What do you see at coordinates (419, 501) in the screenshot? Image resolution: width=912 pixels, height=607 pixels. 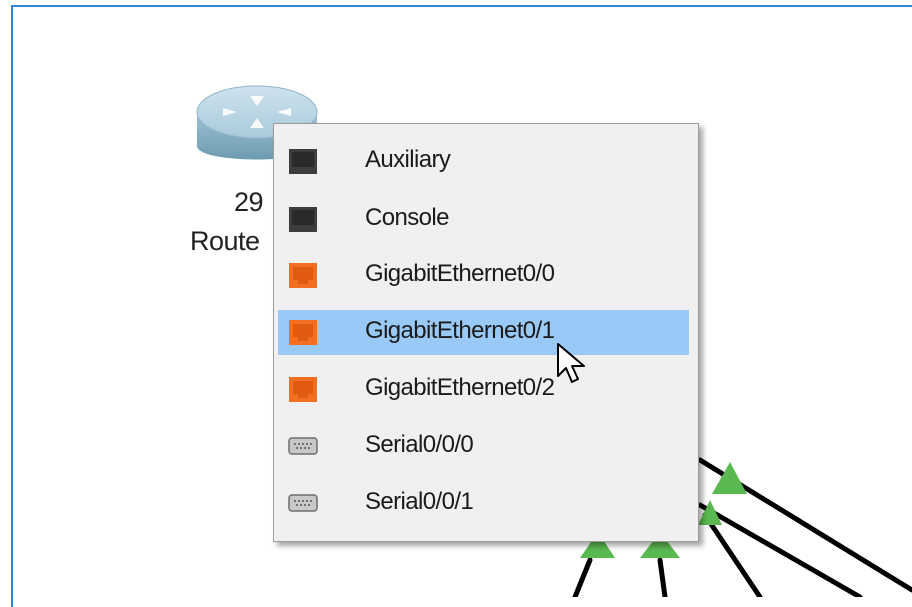 I see `menu-item-label: Serial0/0/1` at bounding box center [419, 501].